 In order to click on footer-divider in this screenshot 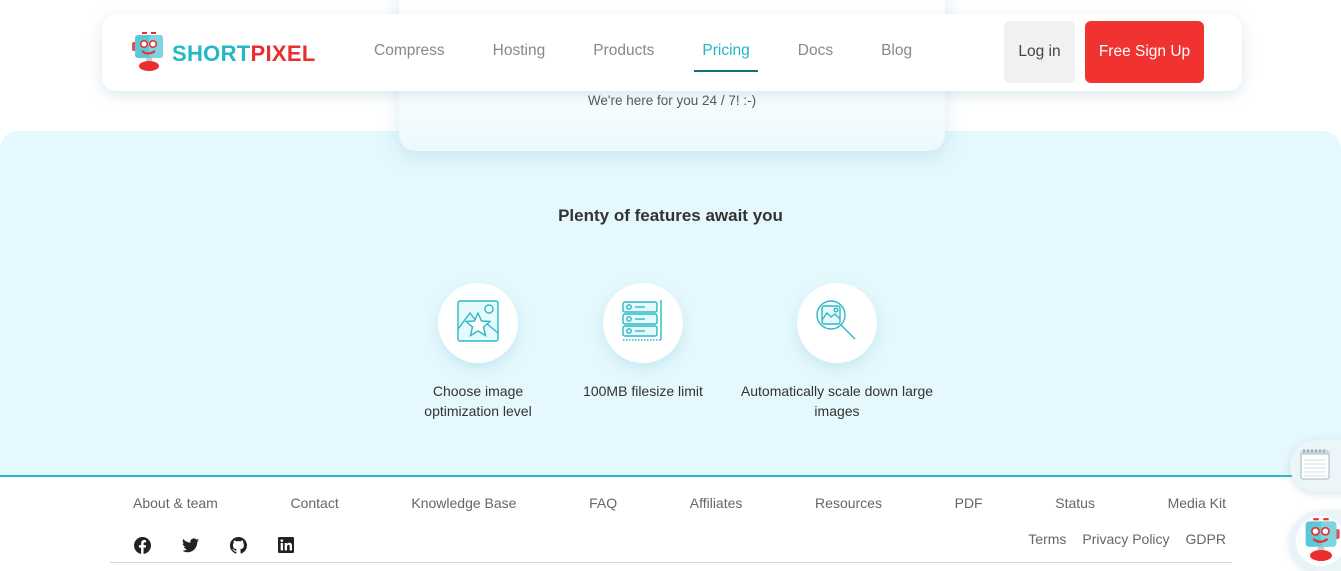, I will do `click(671, 562)`.